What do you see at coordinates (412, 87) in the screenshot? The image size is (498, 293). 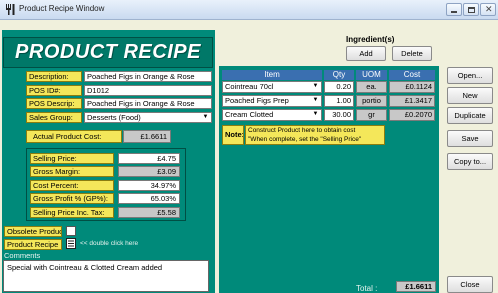 I see `ingredient-cost: £0.1124` at bounding box center [412, 87].